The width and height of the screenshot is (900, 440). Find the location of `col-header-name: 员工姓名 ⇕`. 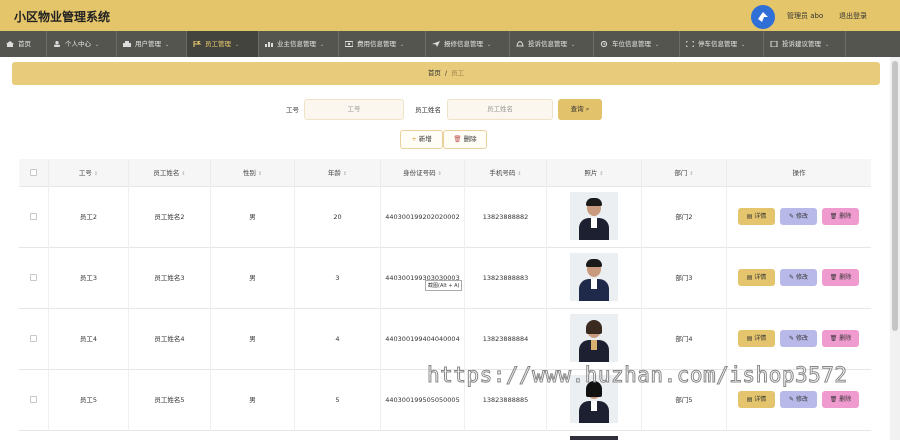

col-header-name: 员工姓名 ⇕ is located at coordinates (170, 173).